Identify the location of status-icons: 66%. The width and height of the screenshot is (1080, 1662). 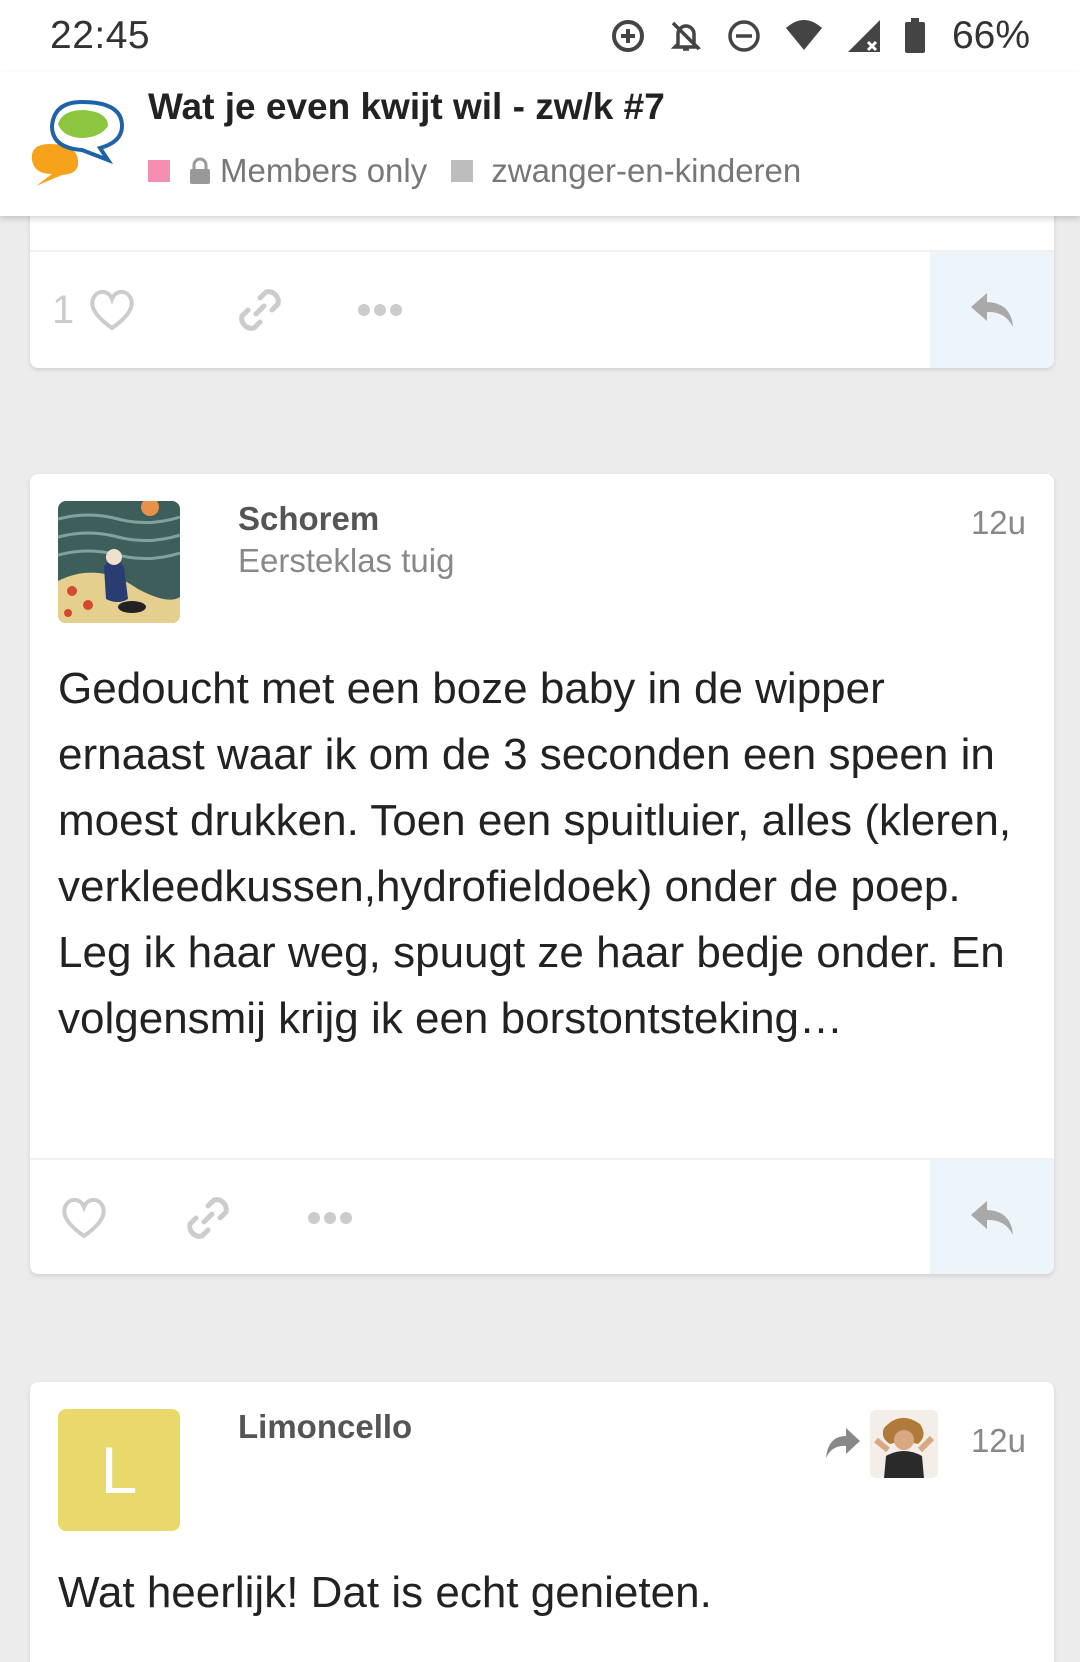
(820, 36).